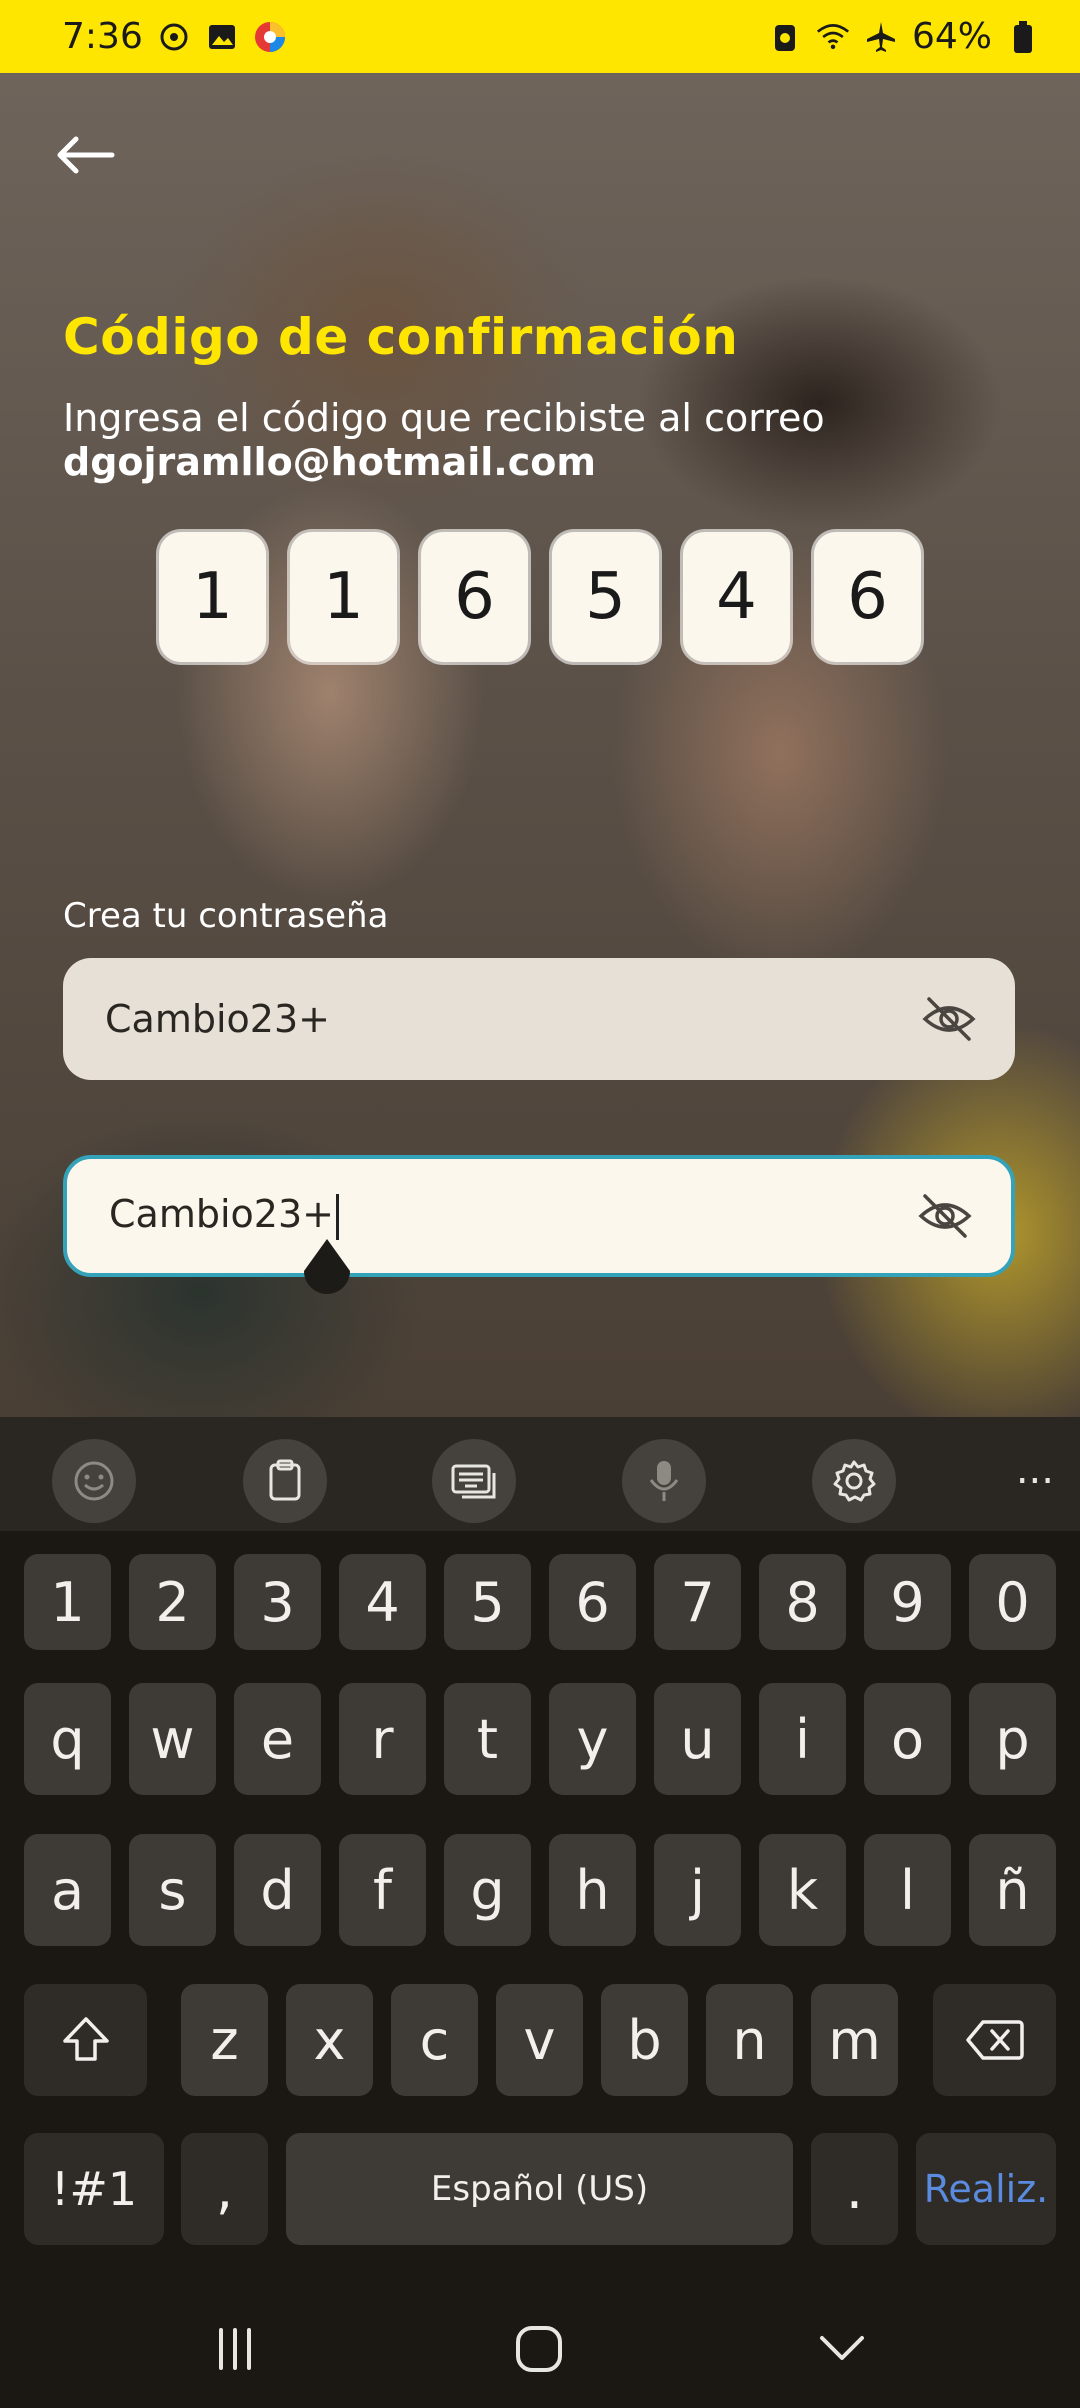  Describe the element at coordinates (785, 37) in the screenshot. I see `battery-saver-icon` at that location.